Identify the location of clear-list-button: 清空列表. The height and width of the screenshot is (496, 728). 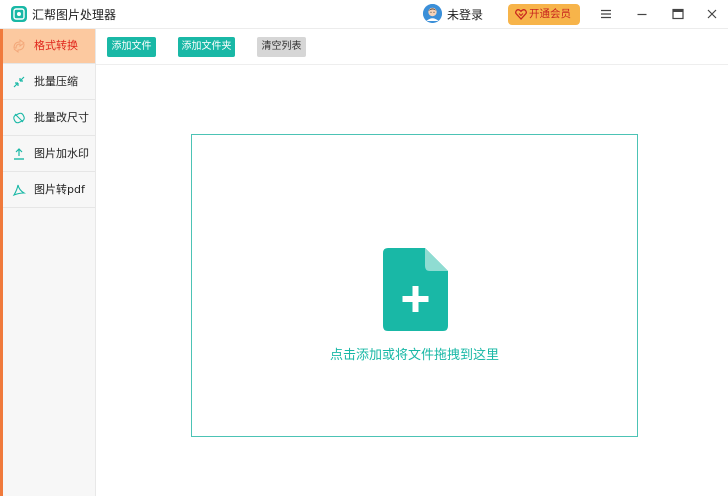
(281, 47).